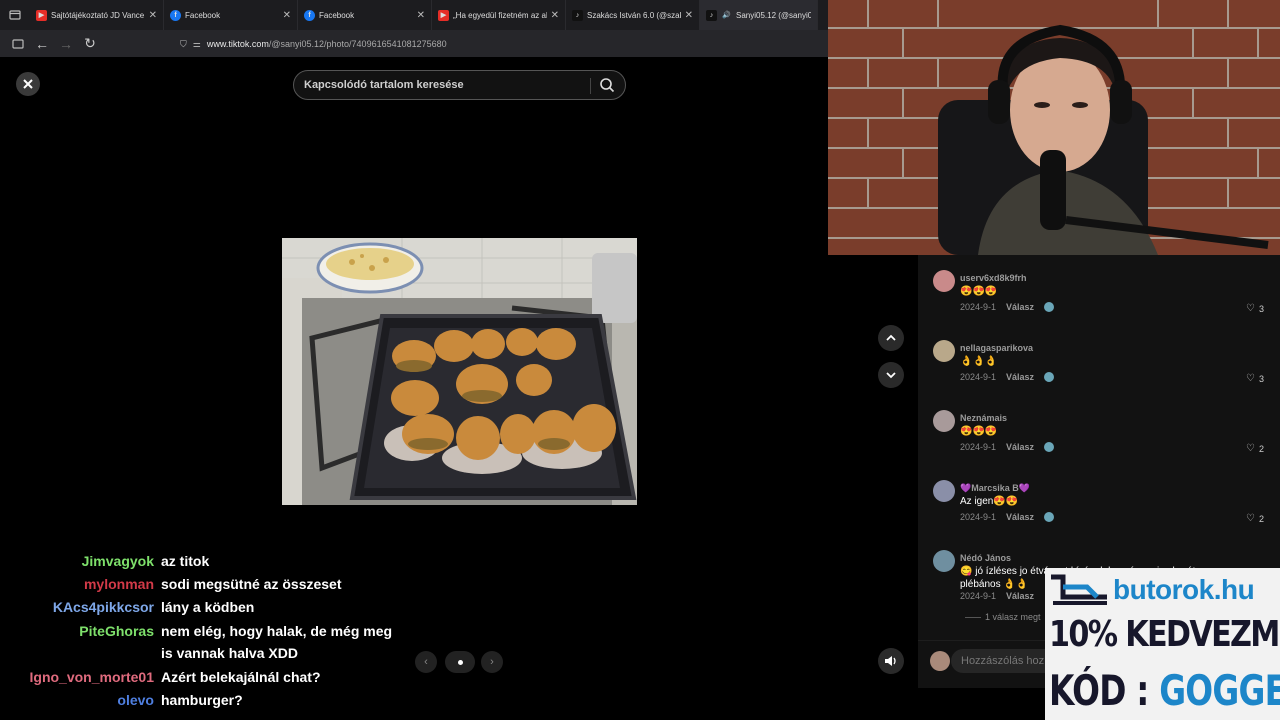  What do you see at coordinates (993, 278) in the screenshot?
I see `comment-username: userv6xd8k9frh` at bounding box center [993, 278].